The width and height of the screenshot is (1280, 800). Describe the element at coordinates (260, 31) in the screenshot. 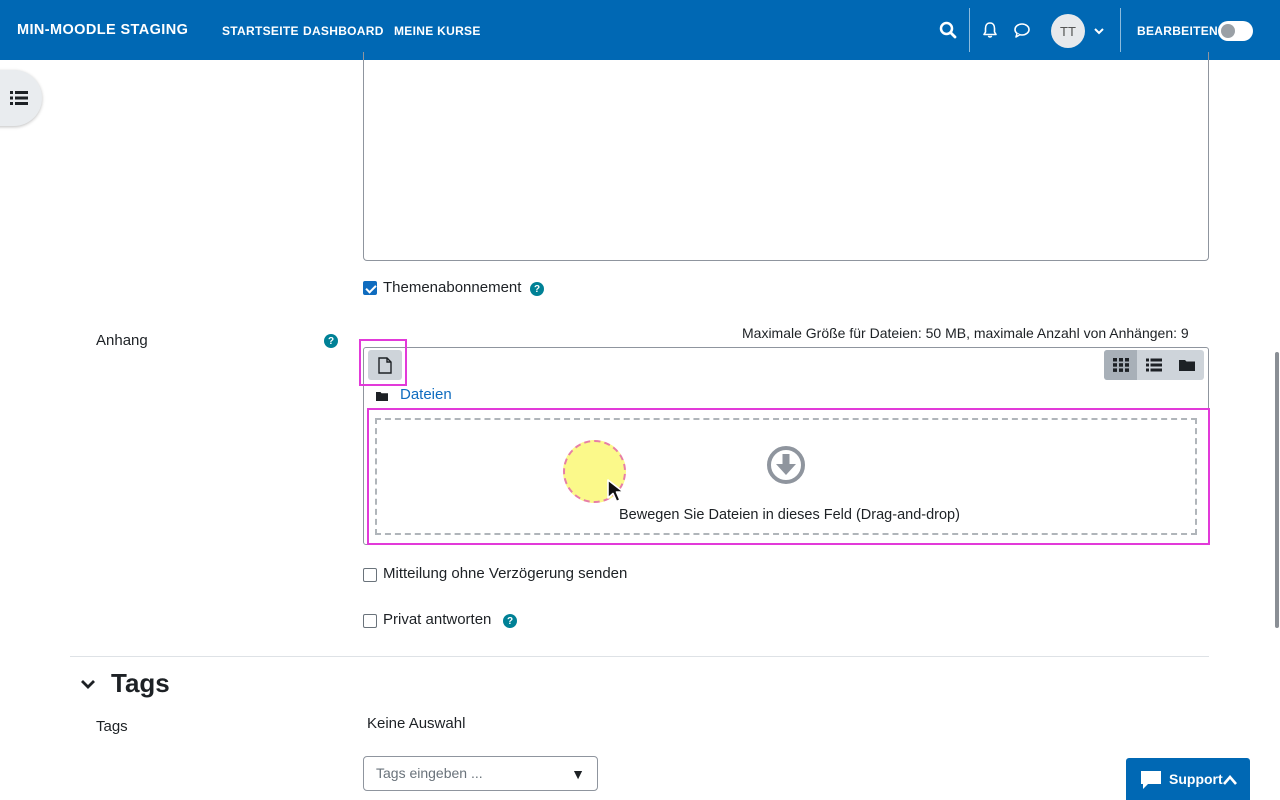

I see `nav-link-startseite: STARTSEITE` at that location.